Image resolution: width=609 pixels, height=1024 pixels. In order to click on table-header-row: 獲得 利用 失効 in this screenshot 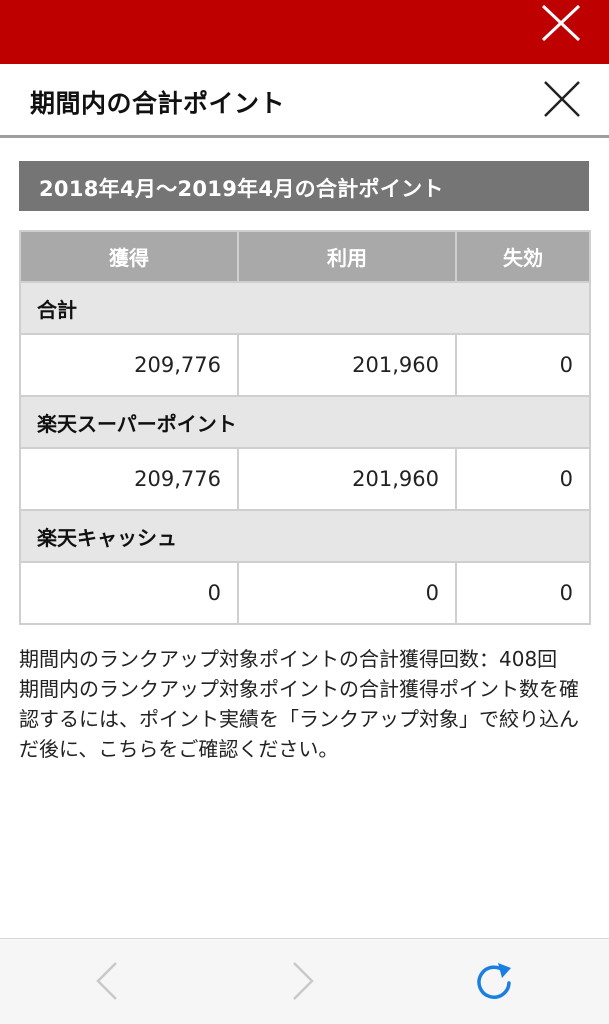, I will do `click(305, 256)`.